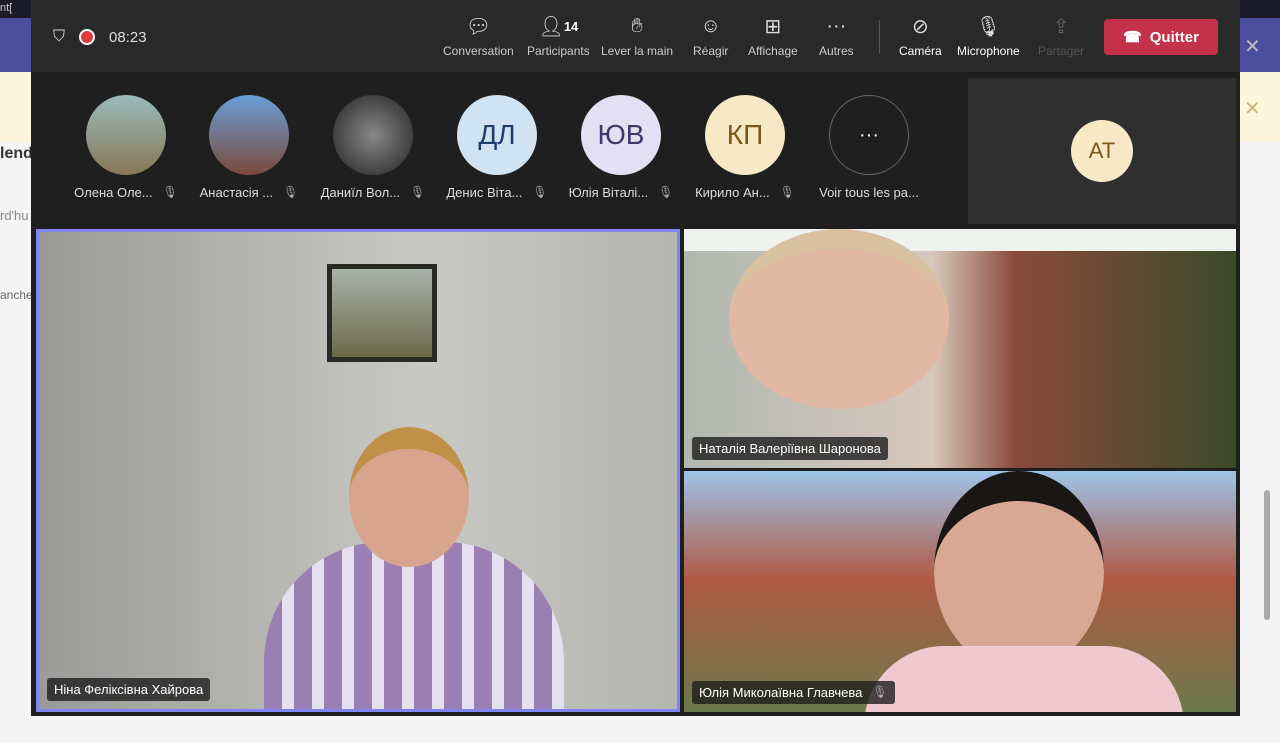  What do you see at coordinates (773, 51) in the screenshot?
I see `label: Affichage` at bounding box center [773, 51].